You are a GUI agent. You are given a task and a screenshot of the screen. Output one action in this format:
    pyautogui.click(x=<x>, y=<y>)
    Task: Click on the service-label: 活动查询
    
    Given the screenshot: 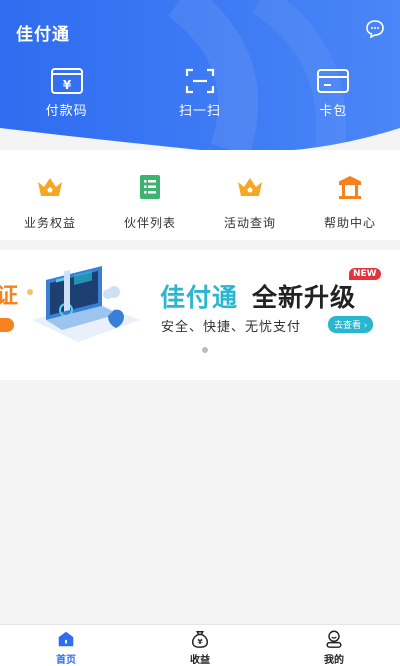 What is the action you would take?
    pyautogui.click(x=249, y=223)
    